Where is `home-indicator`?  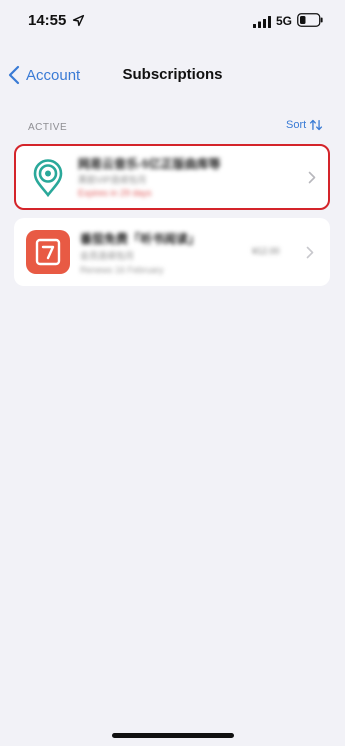 home-indicator is located at coordinates (173, 735).